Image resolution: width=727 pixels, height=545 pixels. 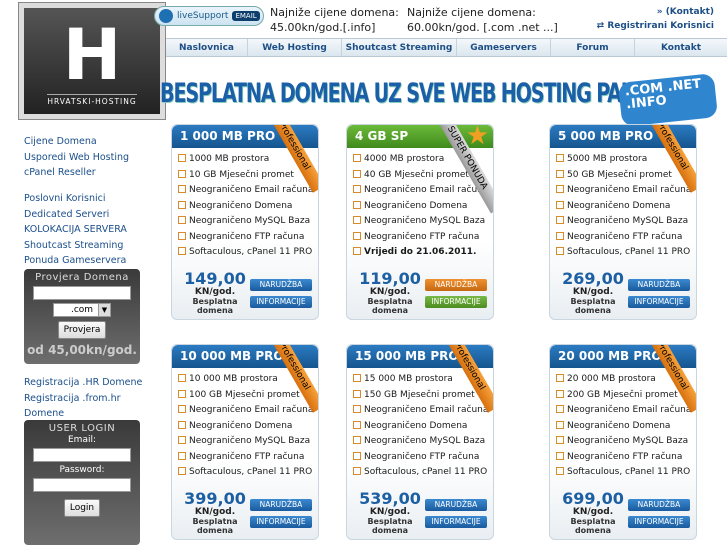 What do you see at coordinates (83, 383) in the screenshot?
I see `sidebar-item-hr-domene: Registracija .HR Domene` at bounding box center [83, 383].